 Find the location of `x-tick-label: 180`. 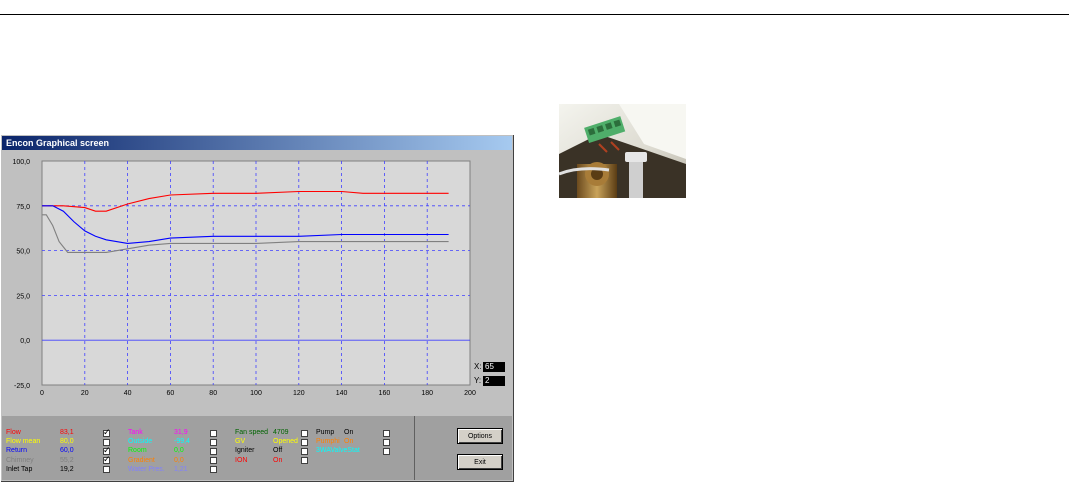

x-tick-label: 180 is located at coordinates (427, 393).